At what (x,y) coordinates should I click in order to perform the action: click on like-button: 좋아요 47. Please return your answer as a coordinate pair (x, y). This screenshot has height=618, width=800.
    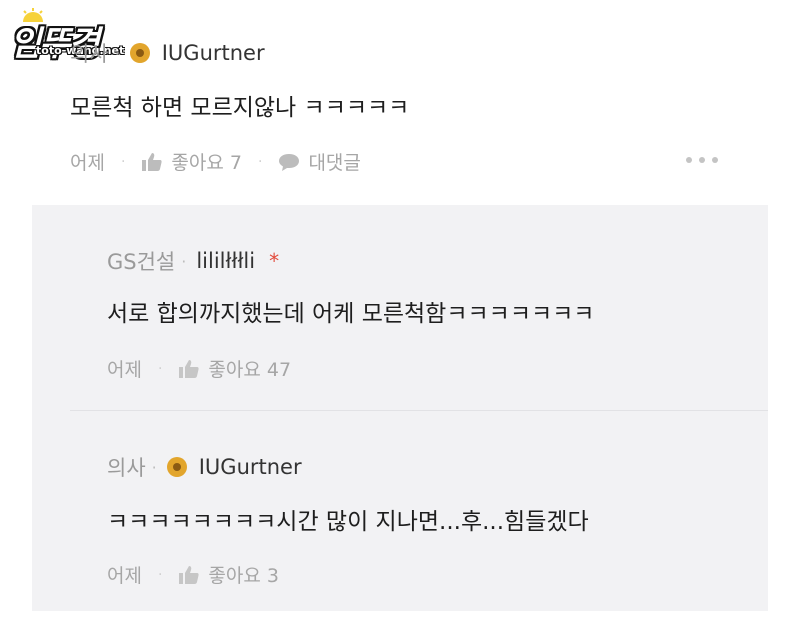
    Looking at the image, I should click on (234, 368).